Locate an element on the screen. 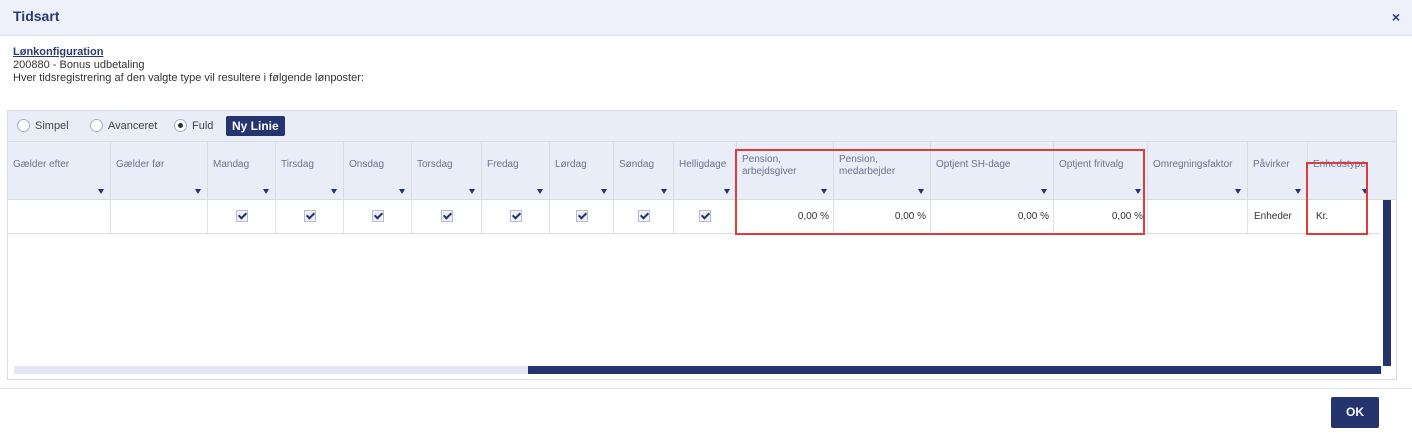 This screenshot has width=1412, height=441. cell-soendag is located at coordinates (644, 216).